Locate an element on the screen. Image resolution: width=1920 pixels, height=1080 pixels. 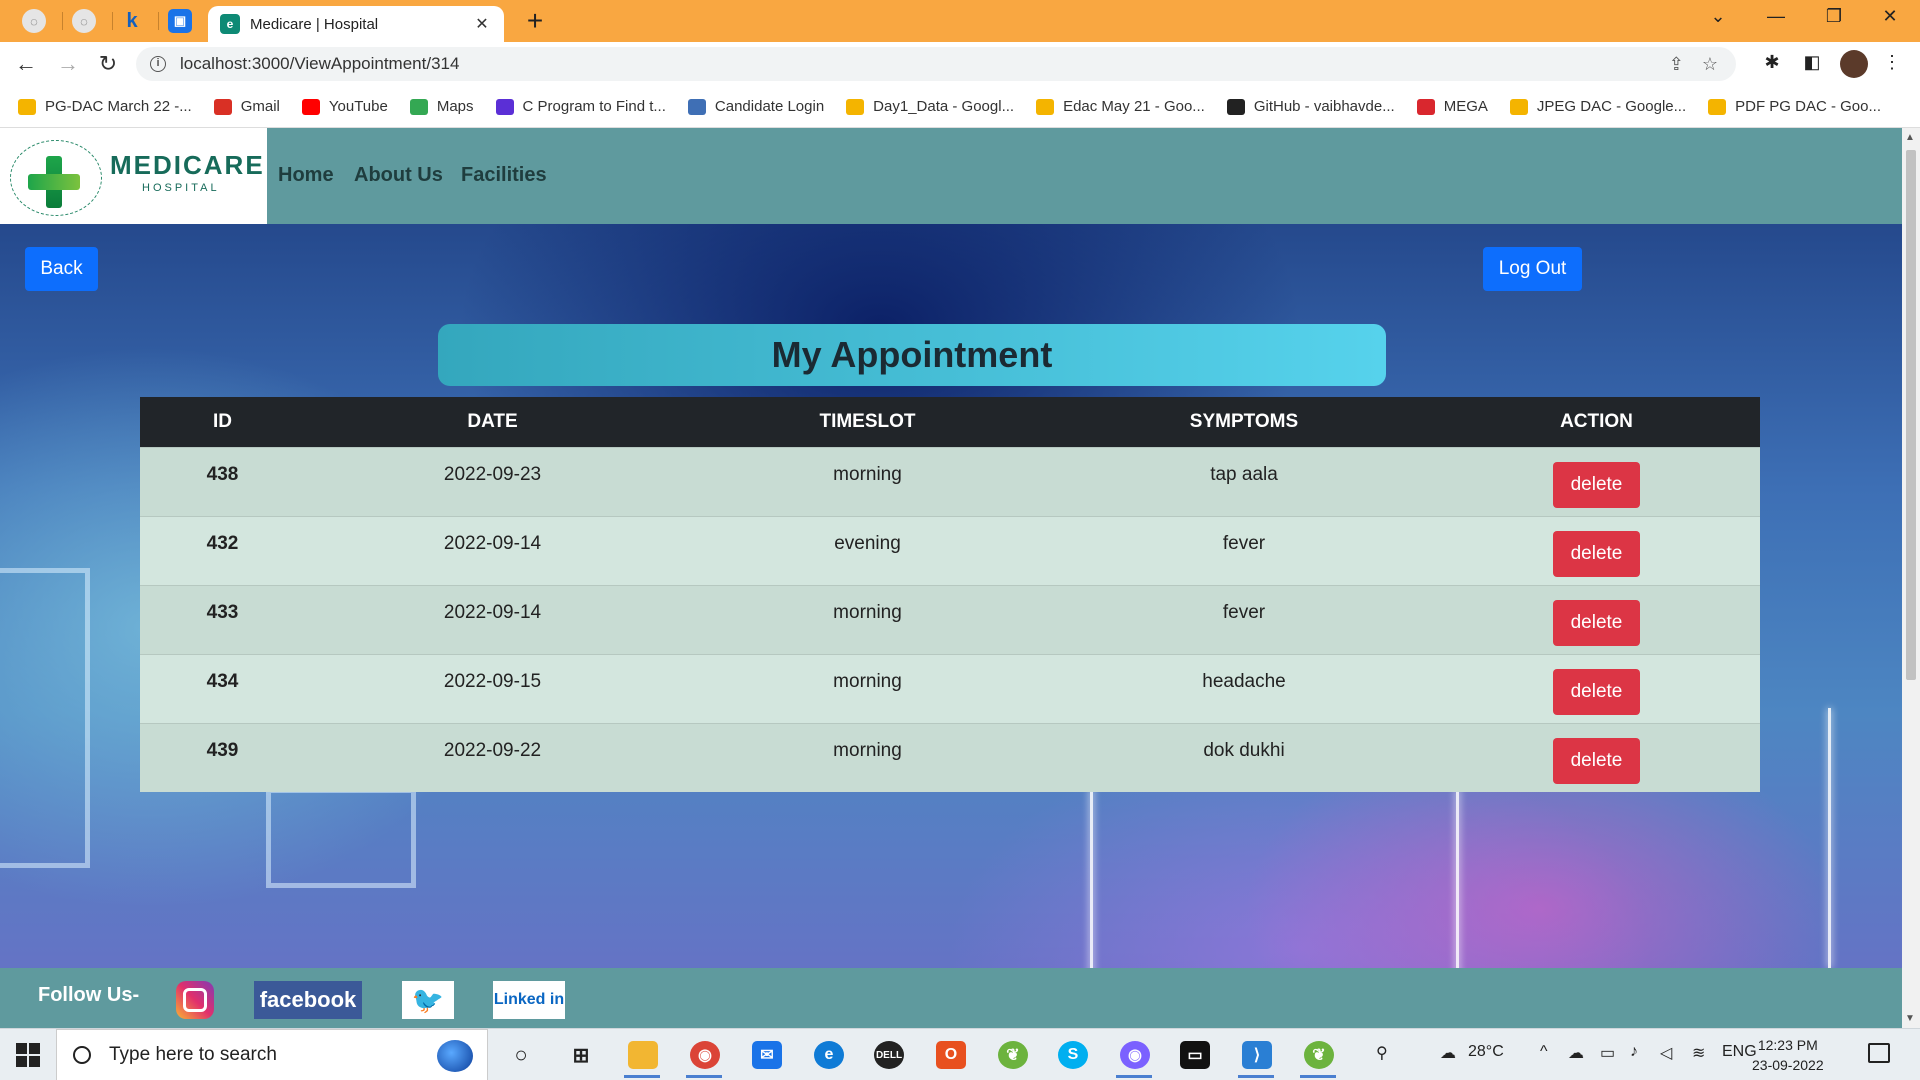
scroll-up-icon: ▲ is located at coordinates (1910, 137).